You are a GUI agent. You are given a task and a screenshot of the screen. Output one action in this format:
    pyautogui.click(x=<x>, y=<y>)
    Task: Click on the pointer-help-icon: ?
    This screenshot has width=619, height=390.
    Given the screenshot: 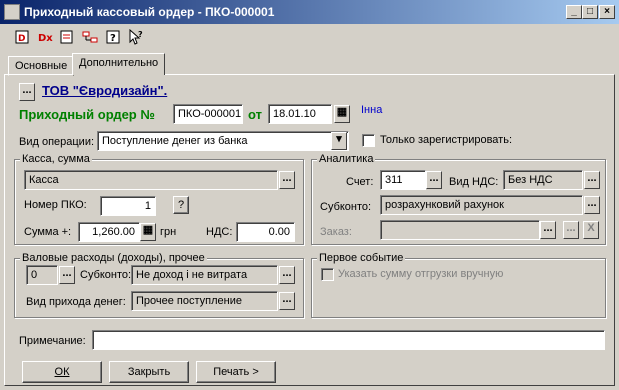 What is the action you would take?
    pyautogui.click(x=136, y=38)
    